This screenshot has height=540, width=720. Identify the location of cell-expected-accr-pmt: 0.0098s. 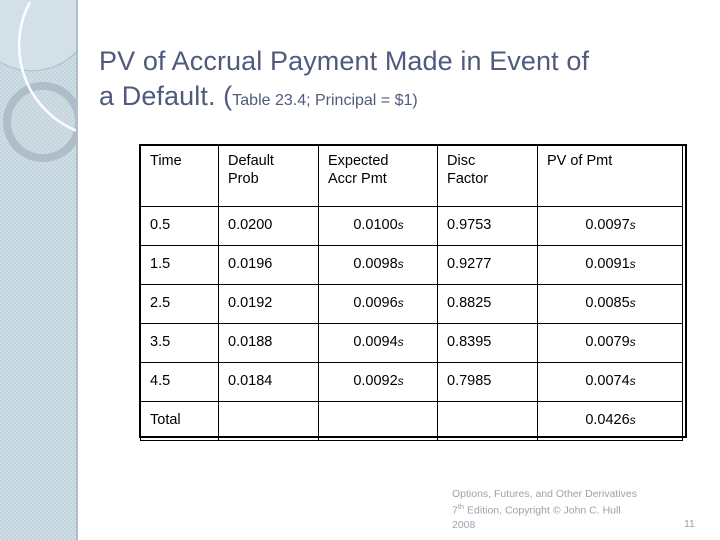
(378, 265).